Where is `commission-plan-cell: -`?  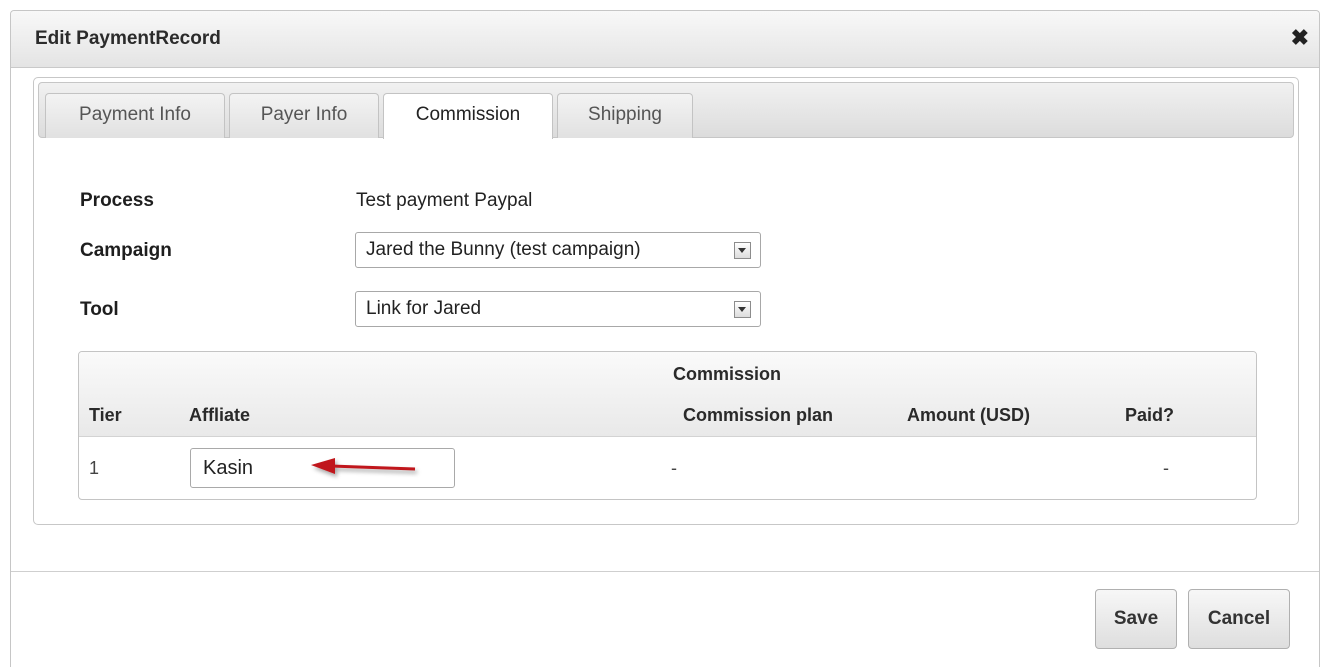 commission-plan-cell: - is located at coordinates (674, 468).